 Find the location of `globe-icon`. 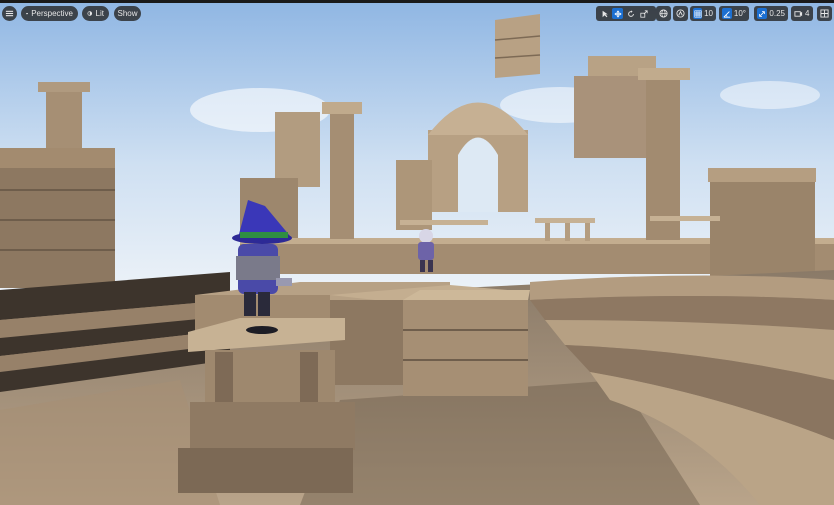

globe-icon is located at coordinates (663, 13).